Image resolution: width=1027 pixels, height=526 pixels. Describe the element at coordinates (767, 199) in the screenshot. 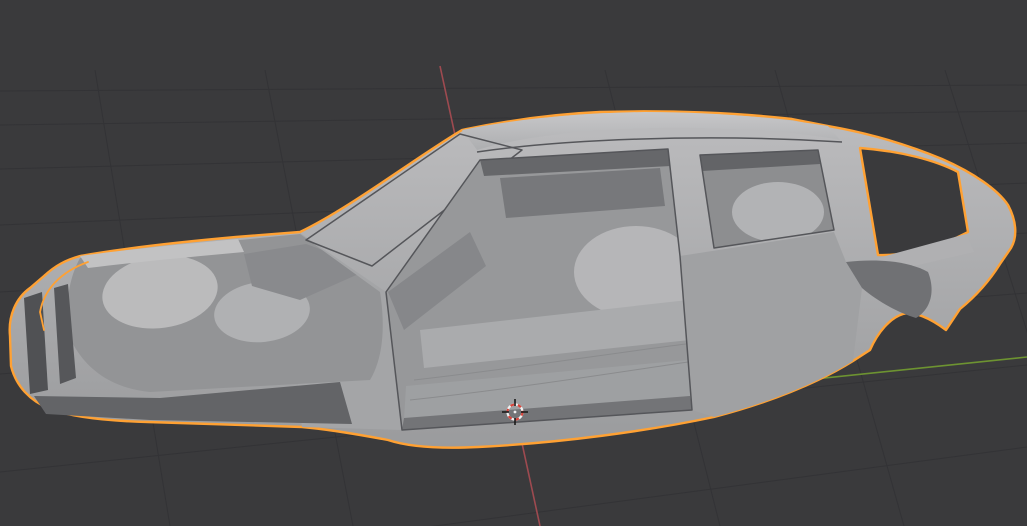

I see `quarter-window-opening` at that location.